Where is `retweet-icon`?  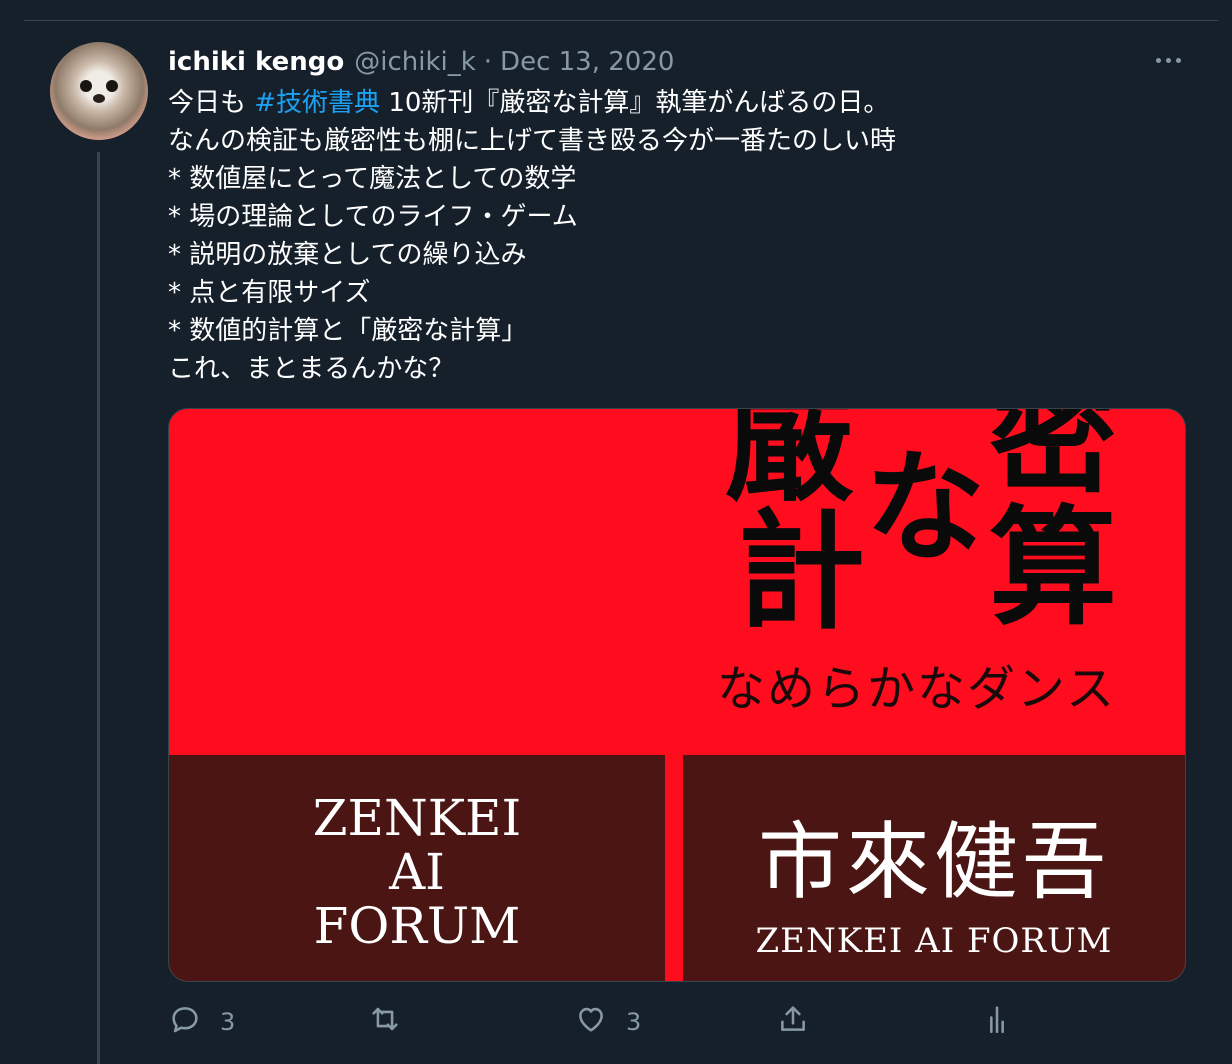
retweet-icon is located at coordinates (385, 1022).